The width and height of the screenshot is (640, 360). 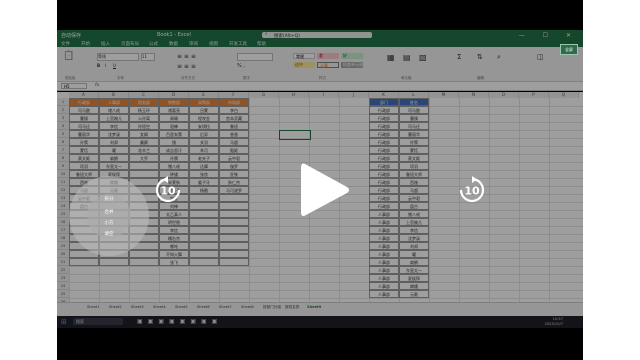 What do you see at coordinates (114, 65) in the screenshot?
I see `underline-button: U` at bounding box center [114, 65].